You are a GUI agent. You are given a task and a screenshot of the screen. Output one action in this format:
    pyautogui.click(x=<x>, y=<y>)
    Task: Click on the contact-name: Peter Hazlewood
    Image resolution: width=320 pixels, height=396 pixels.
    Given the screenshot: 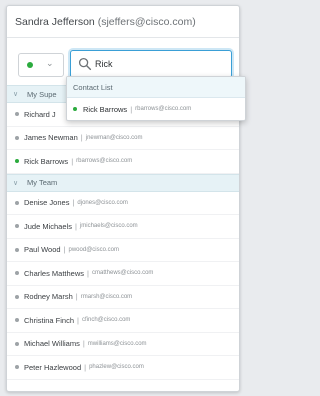 What is the action you would take?
    pyautogui.click(x=53, y=367)
    